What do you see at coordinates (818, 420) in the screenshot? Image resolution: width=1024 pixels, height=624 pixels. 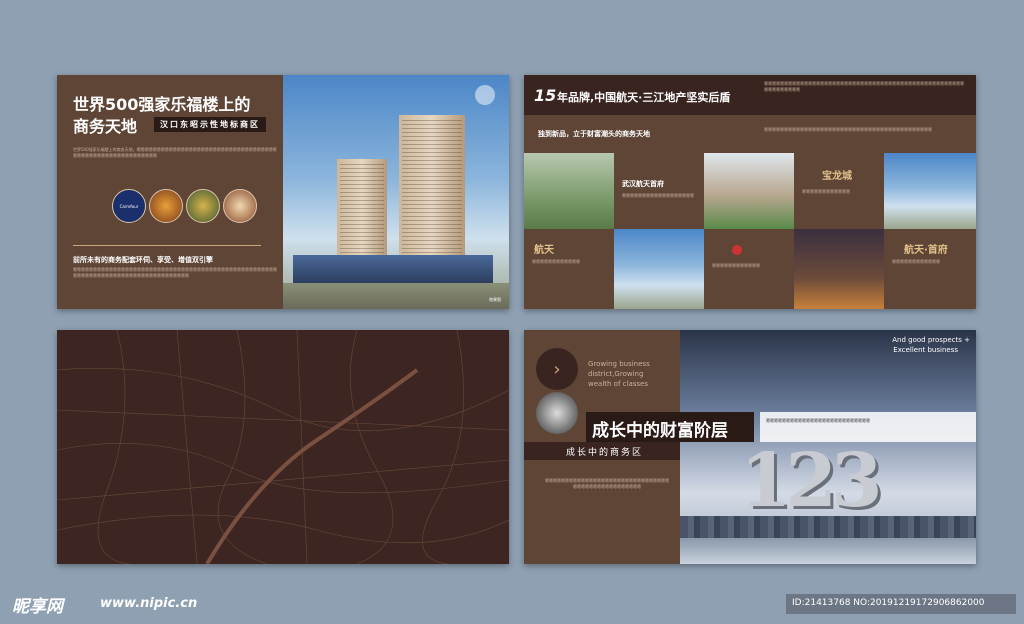 I see `info-card-text: 嗯嗯嗯嗯嗯嗯嗯嗯嗯嗯嗯嗯嗯嗯嗯嗯嗯嗯嗯嗯嗯嗯嗯嗯嗯嗯` at bounding box center [818, 420].